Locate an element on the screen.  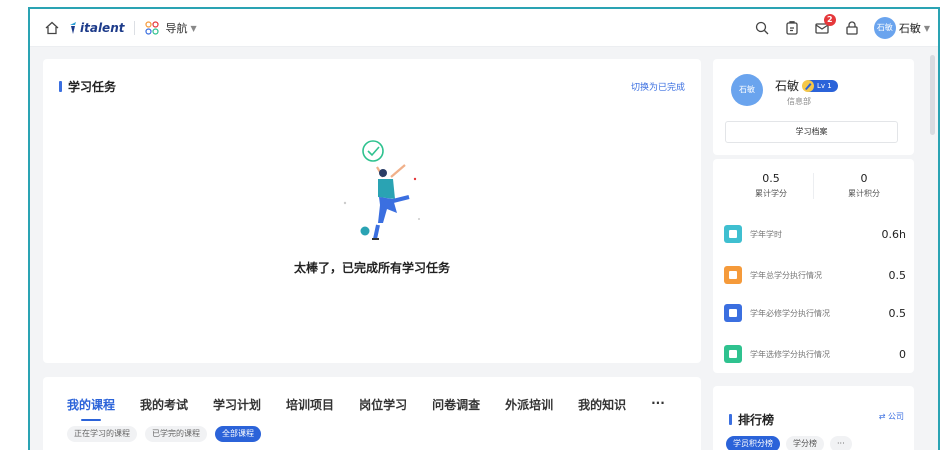
more-tabs-button: ··· is located at coordinates (658, 404).